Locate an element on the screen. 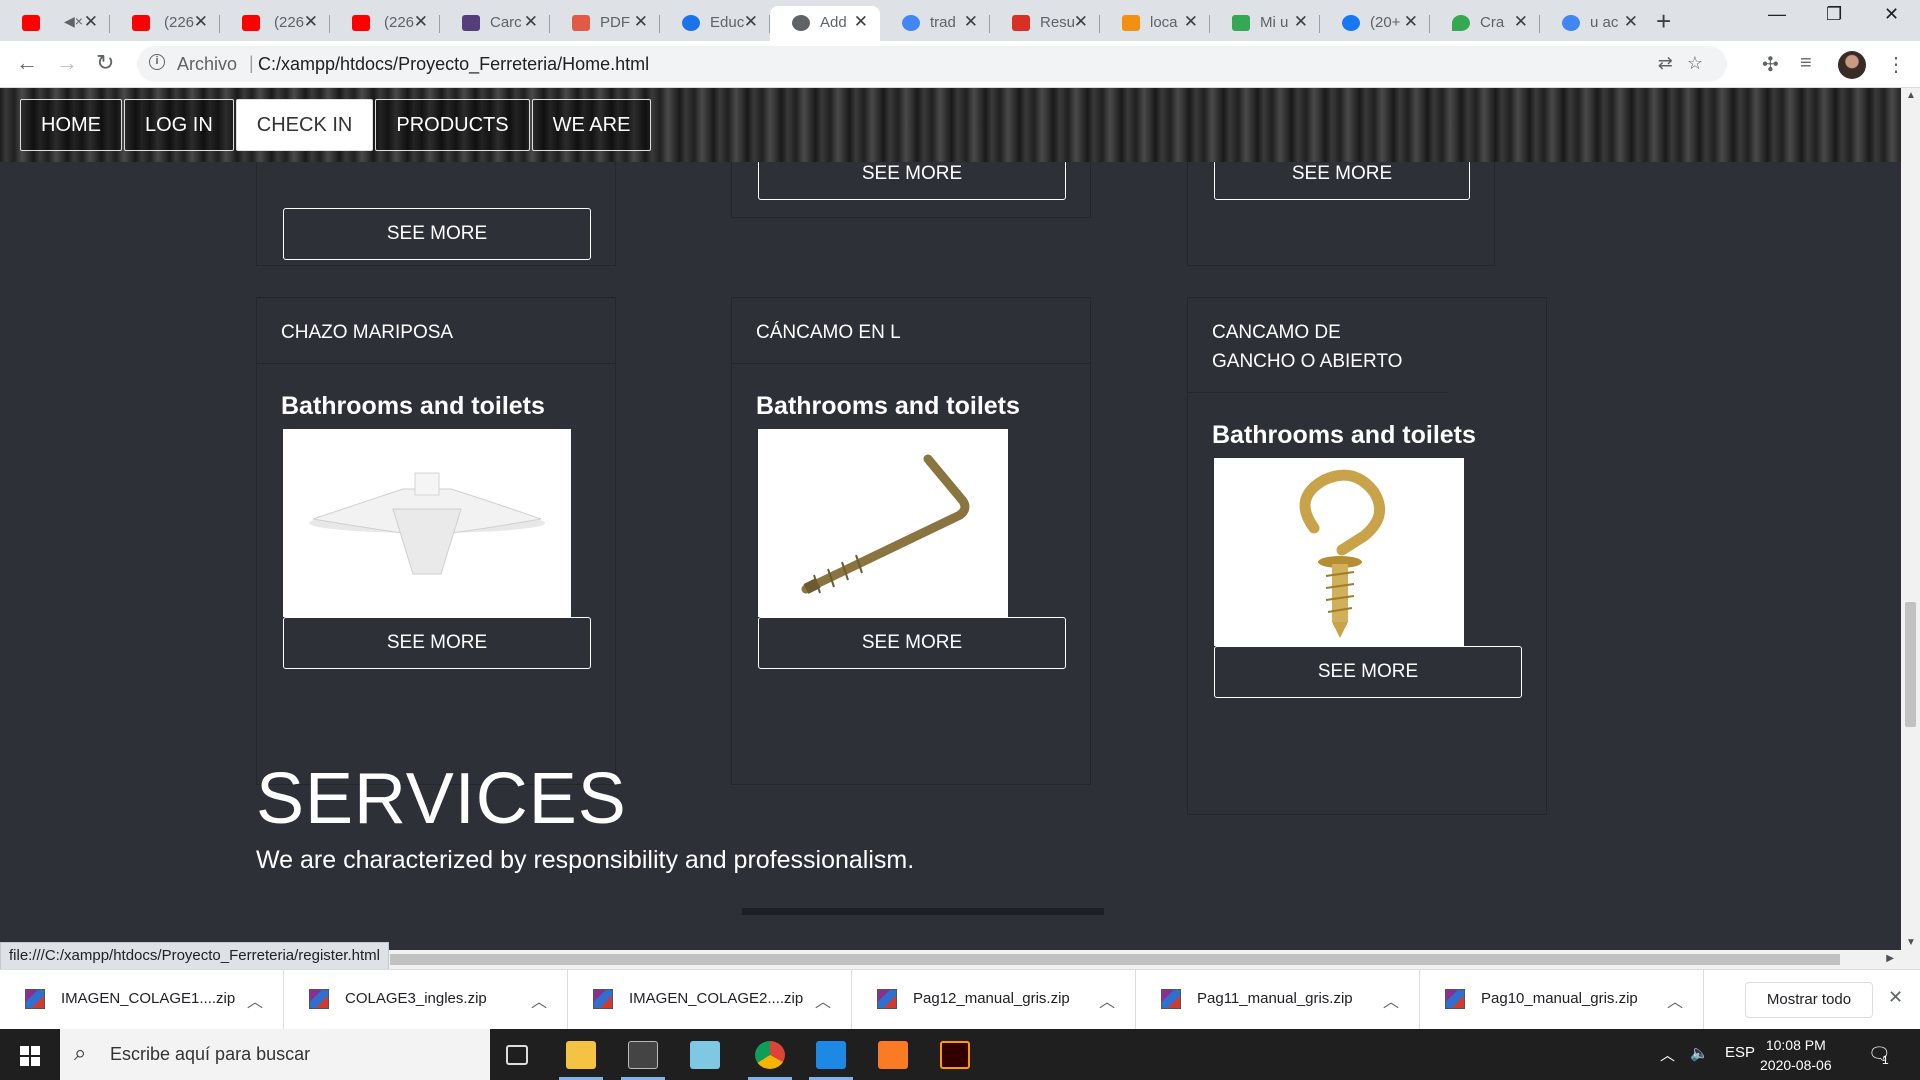 The image size is (1920, 1080). chrome-icon is located at coordinates (770, 1055).